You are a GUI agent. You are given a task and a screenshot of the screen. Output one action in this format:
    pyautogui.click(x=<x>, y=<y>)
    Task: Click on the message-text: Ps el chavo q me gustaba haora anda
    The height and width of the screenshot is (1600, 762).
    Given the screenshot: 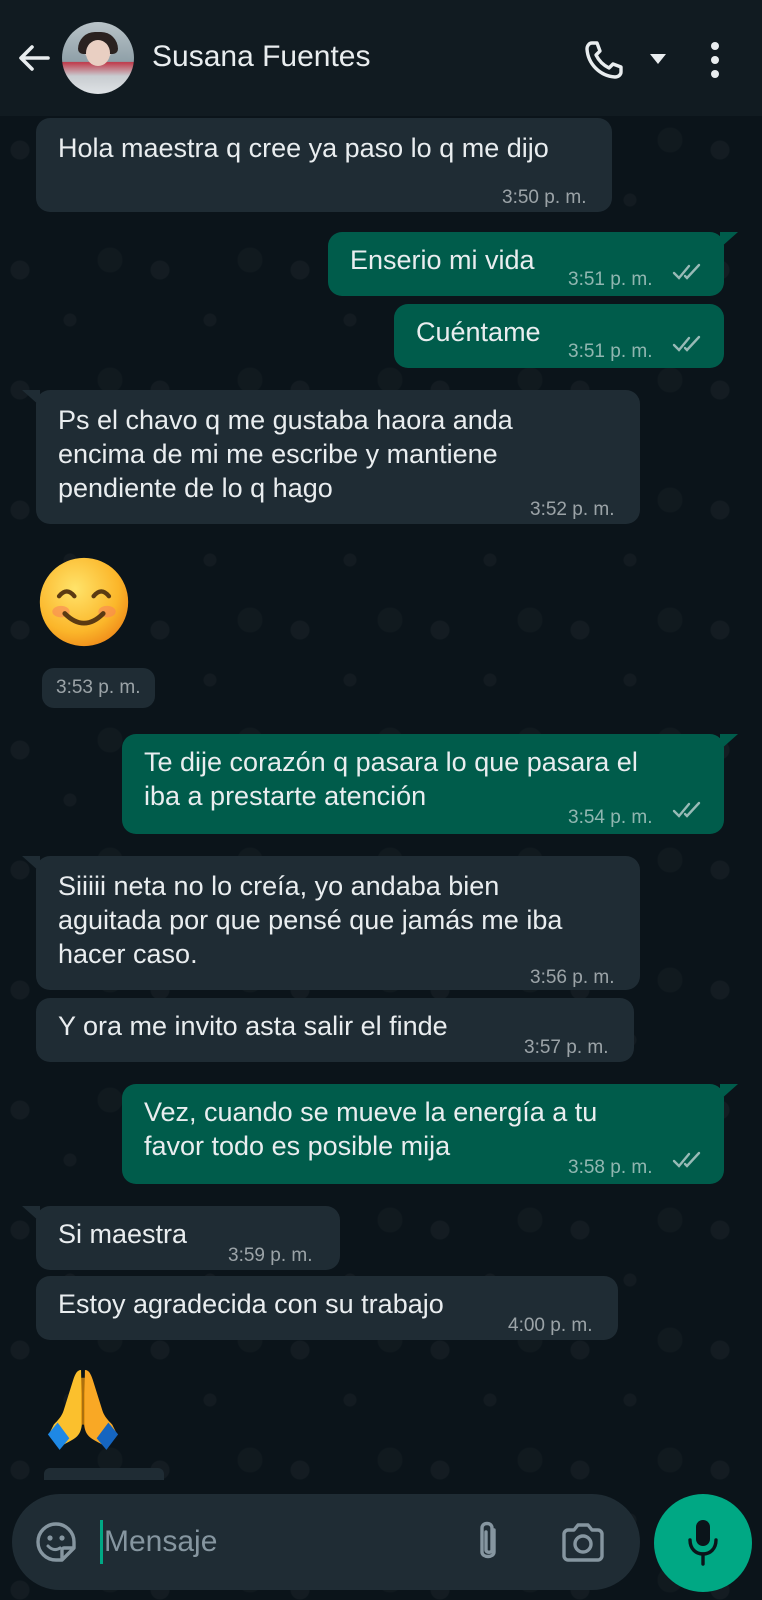 What is the action you would take?
    pyautogui.click(x=285, y=420)
    